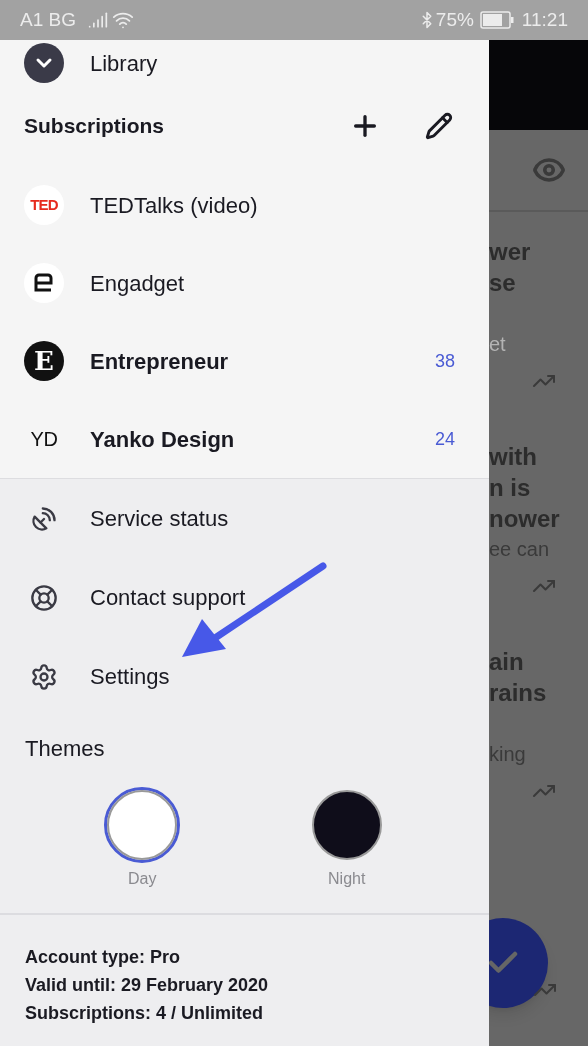 The width and height of the screenshot is (588, 1046). What do you see at coordinates (44, 63) in the screenshot?
I see `chevron-down-icon` at bounding box center [44, 63].